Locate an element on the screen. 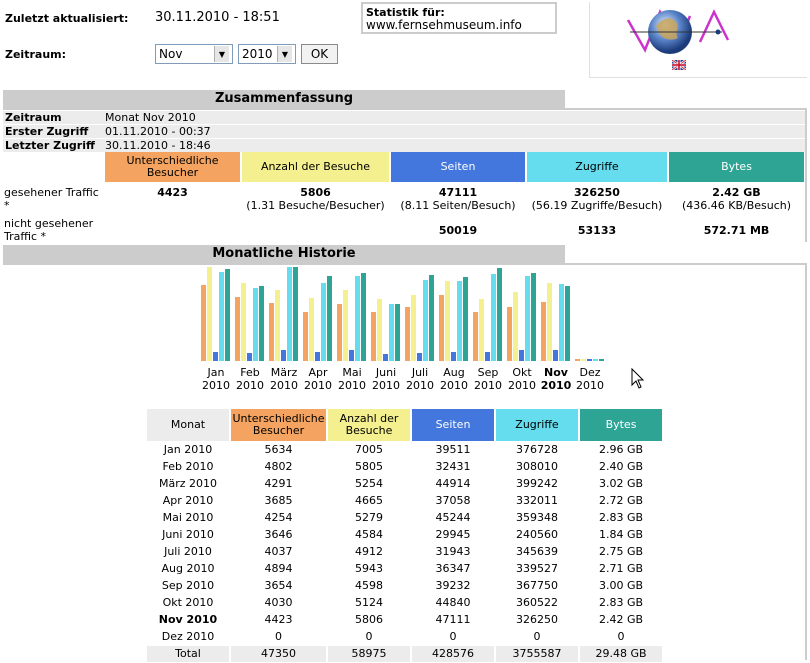  history-cell-hits: 376728 is located at coordinates (537, 449).